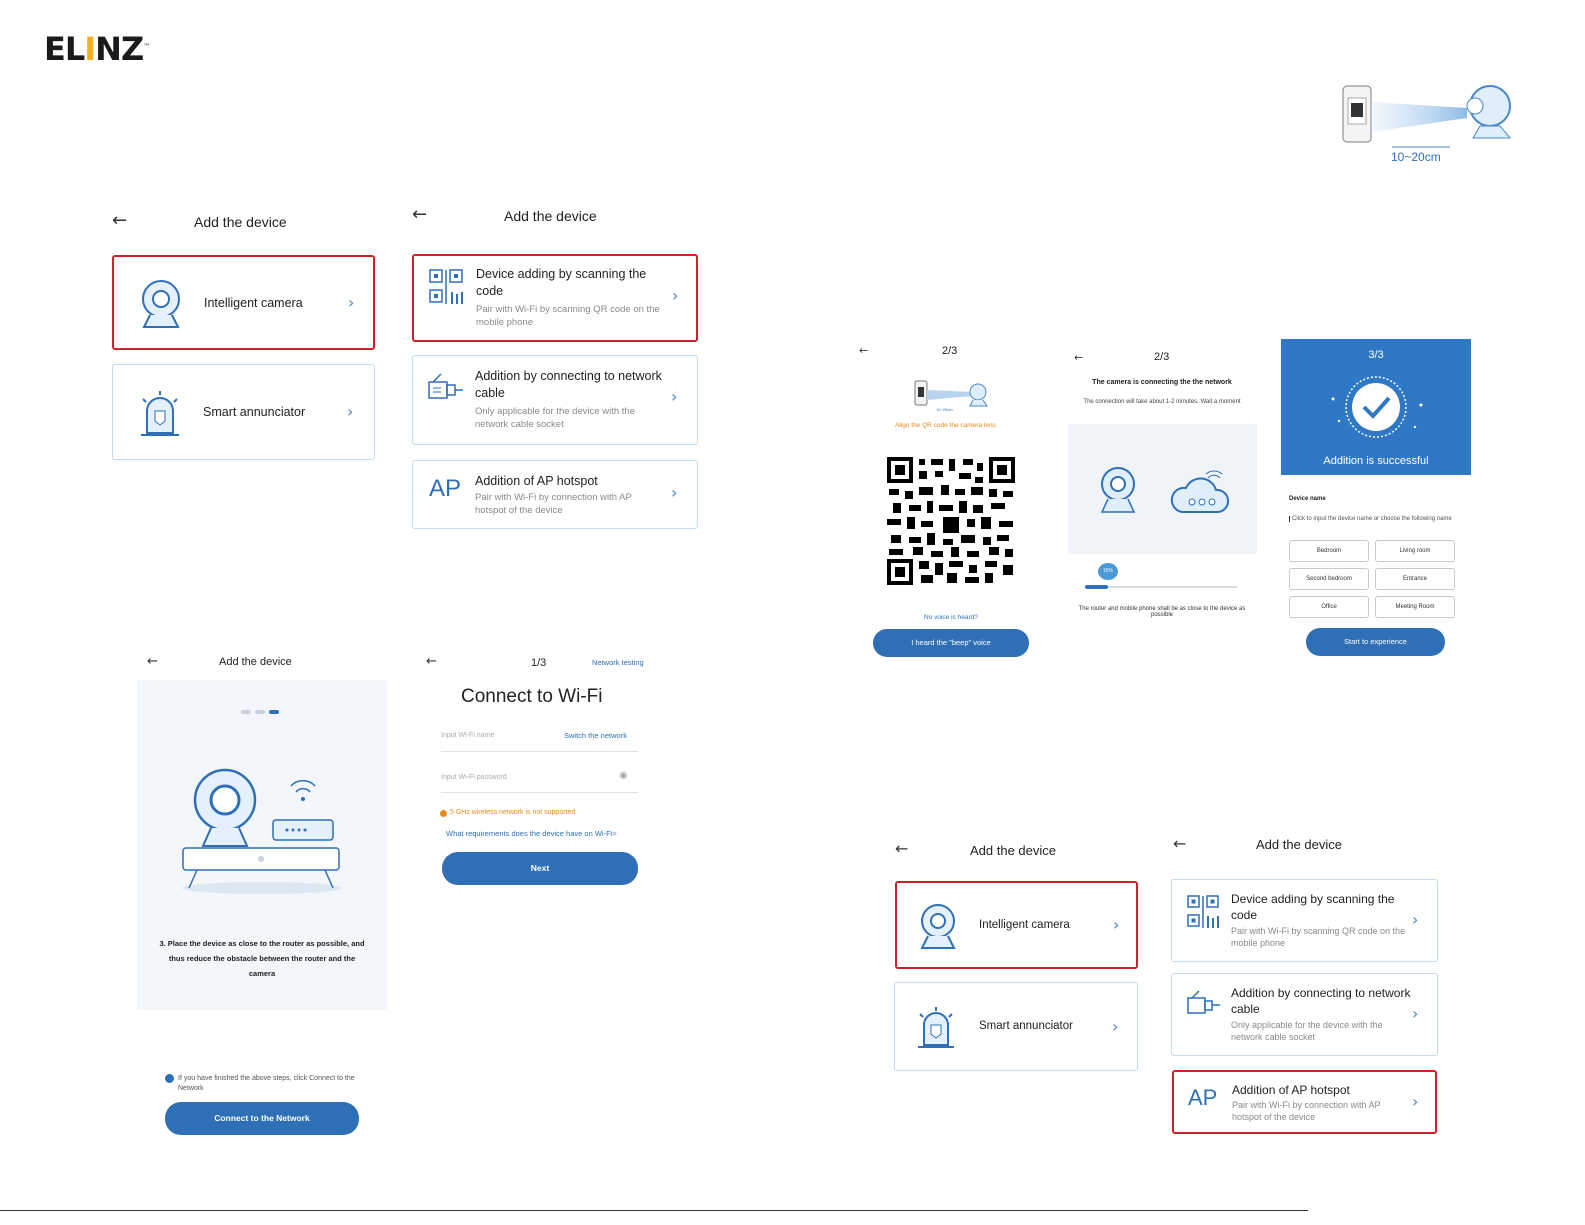 This screenshot has height=1225, width=1585. What do you see at coordinates (1329, 579) in the screenshot?
I see `name-option: Second bedroom` at bounding box center [1329, 579].